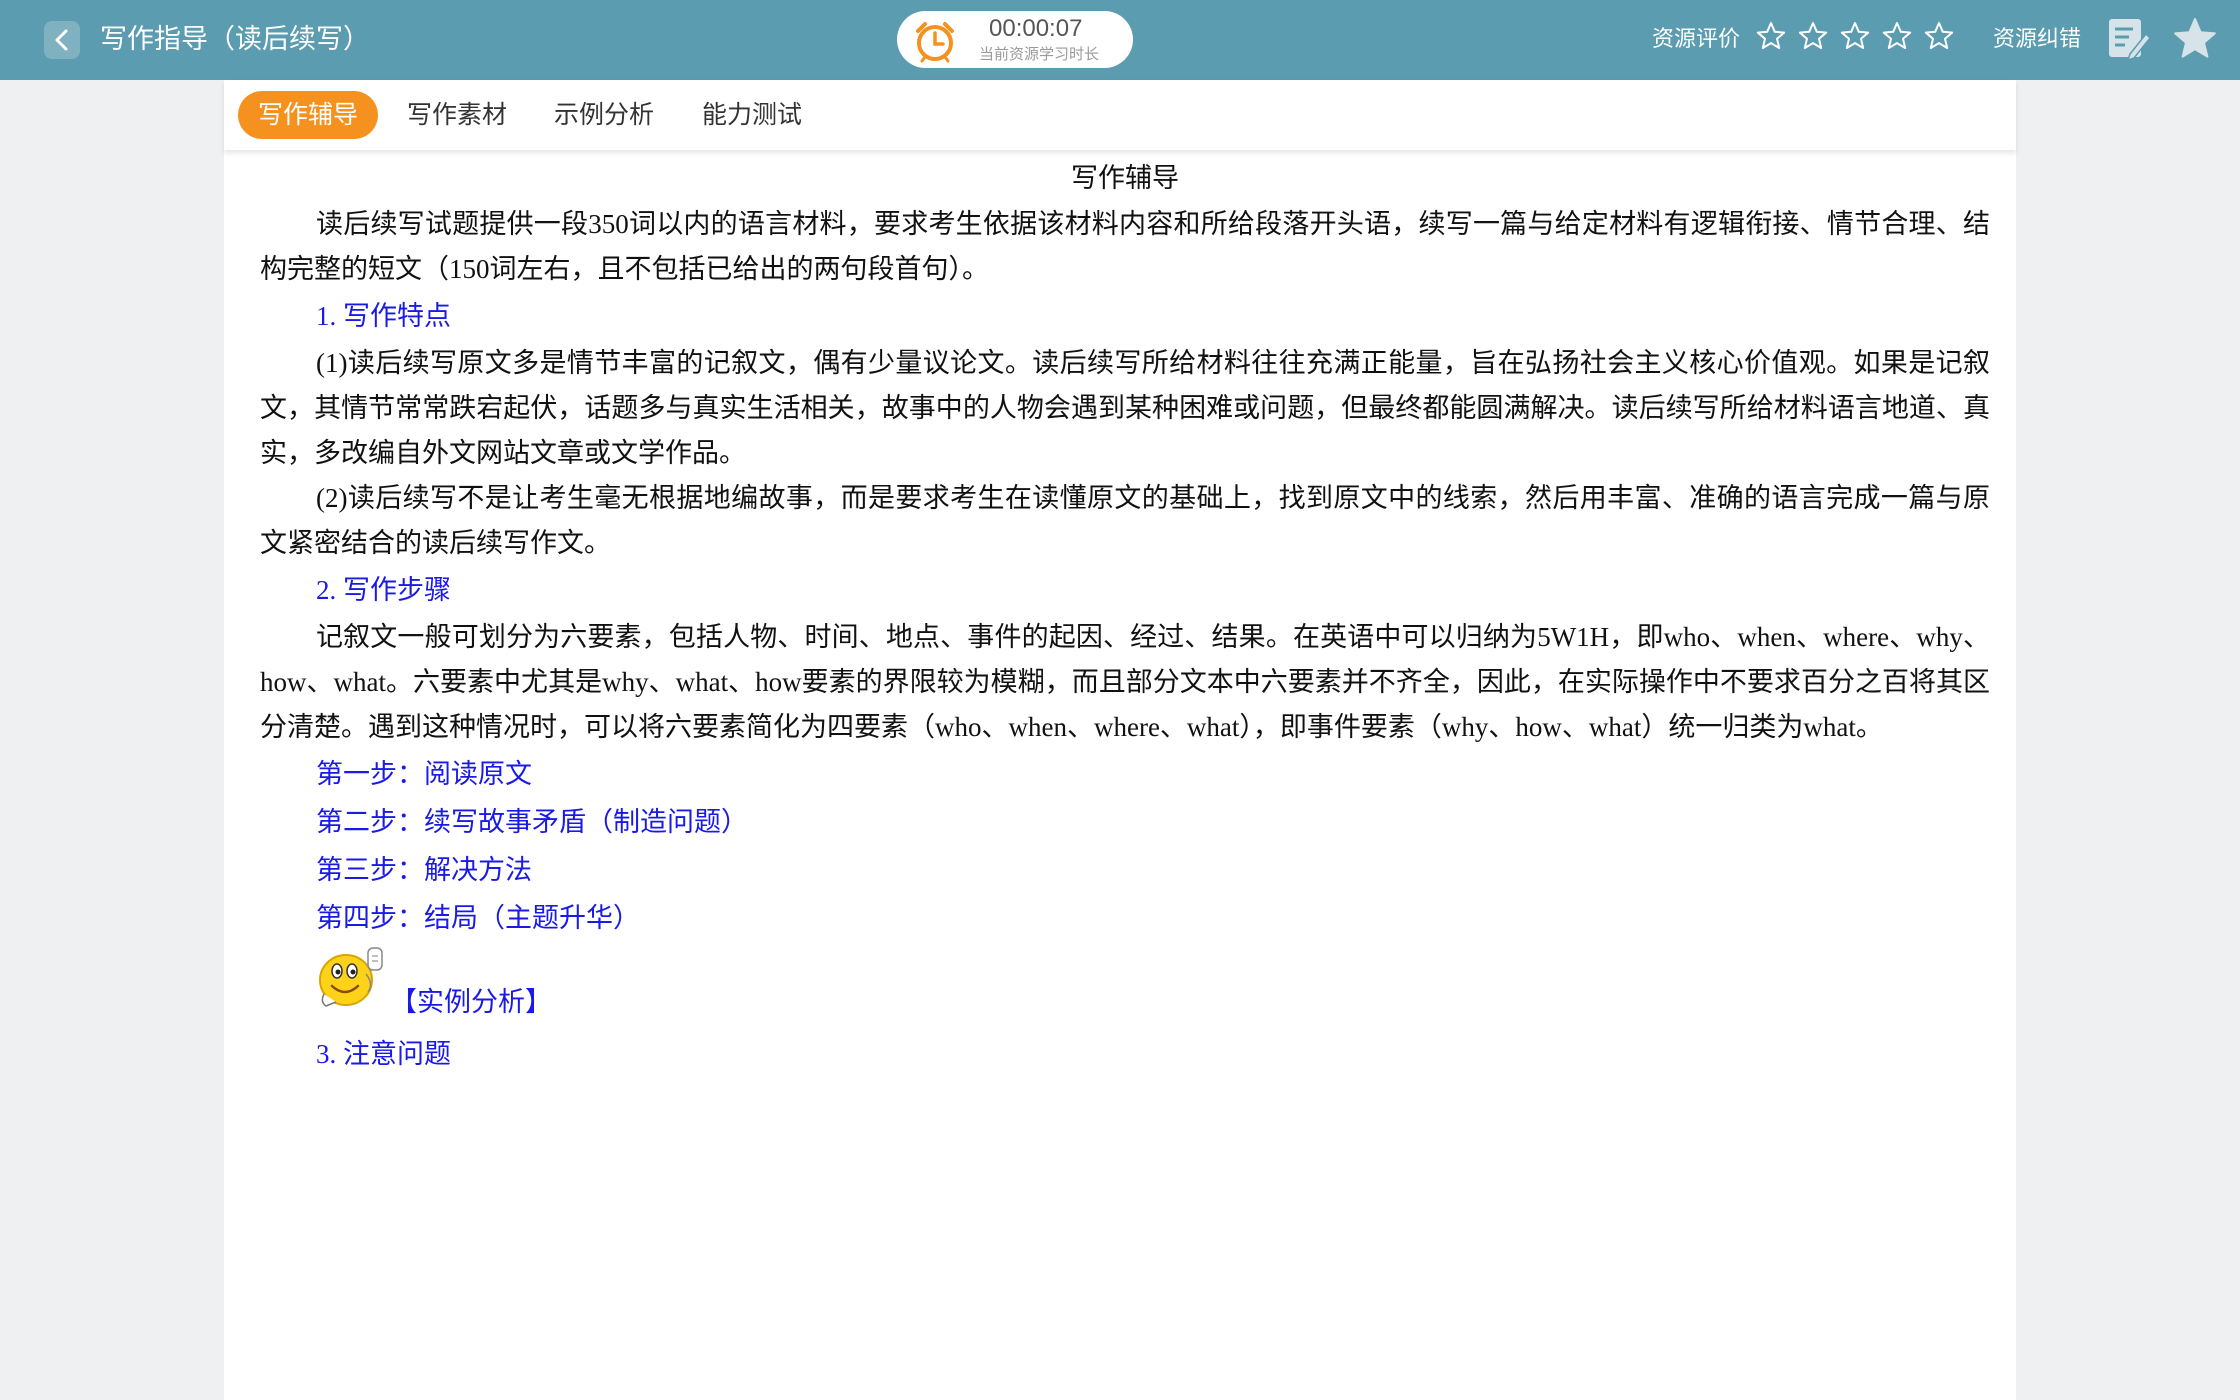 The height and width of the screenshot is (1400, 2240). What do you see at coordinates (604, 115) in the screenshot?
I see `tab-example-analysis: 示例分析` at bounding box center [604, 115].